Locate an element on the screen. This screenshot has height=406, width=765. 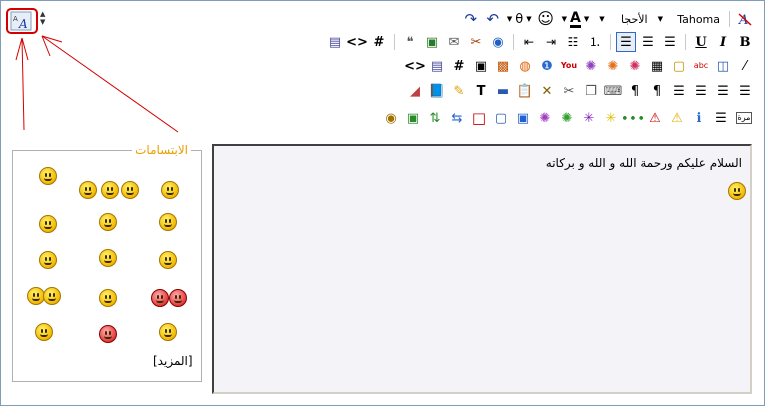
align-left-button: ☰ is located at coordinates (626, 42).